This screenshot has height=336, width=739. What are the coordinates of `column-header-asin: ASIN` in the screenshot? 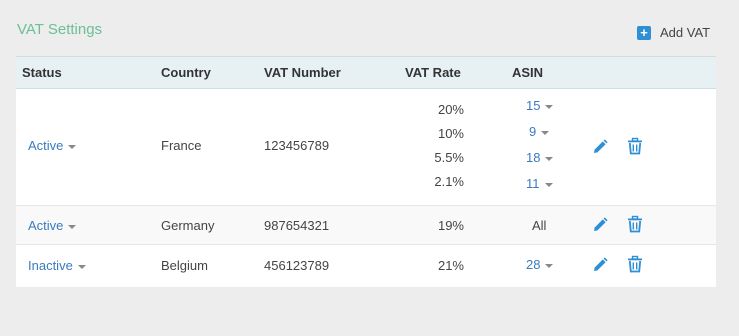 It's located at (528, 72).